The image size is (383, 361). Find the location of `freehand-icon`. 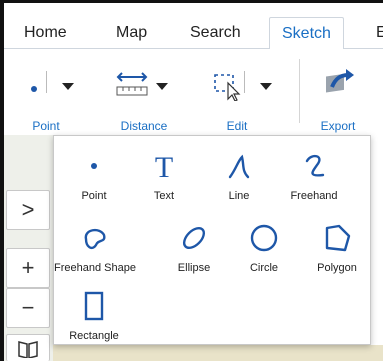

freehand-icon is located at coordinates (315, 165).